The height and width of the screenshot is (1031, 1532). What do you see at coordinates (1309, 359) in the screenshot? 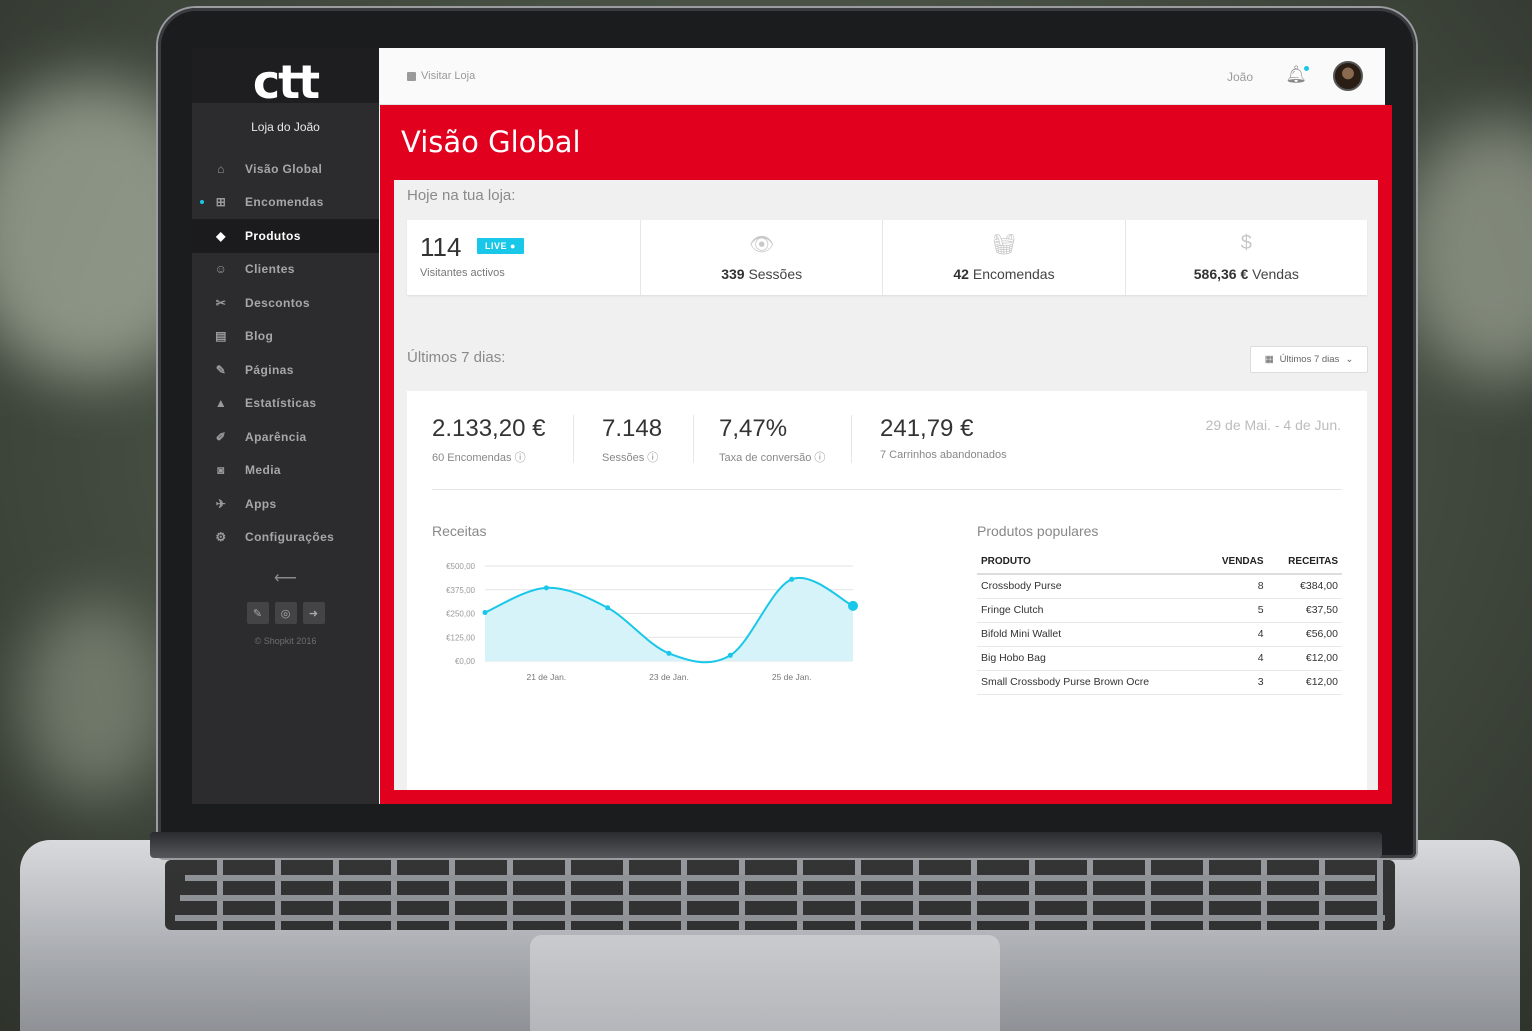
I see `date-range-dropdown: ▦ Últimos 7 dias ⌄` at bounding box center [1309, 359].